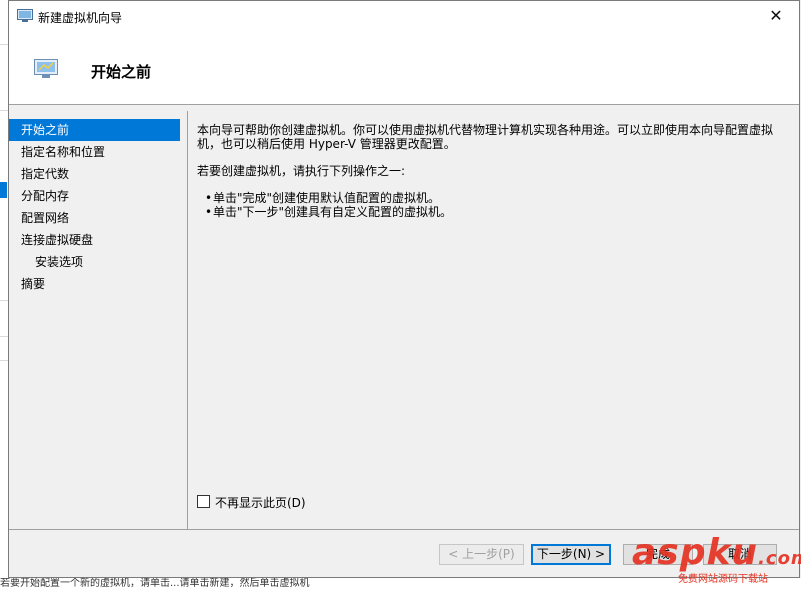  I want to click on nav-item-generation: 指定代数, so click(94, 174).